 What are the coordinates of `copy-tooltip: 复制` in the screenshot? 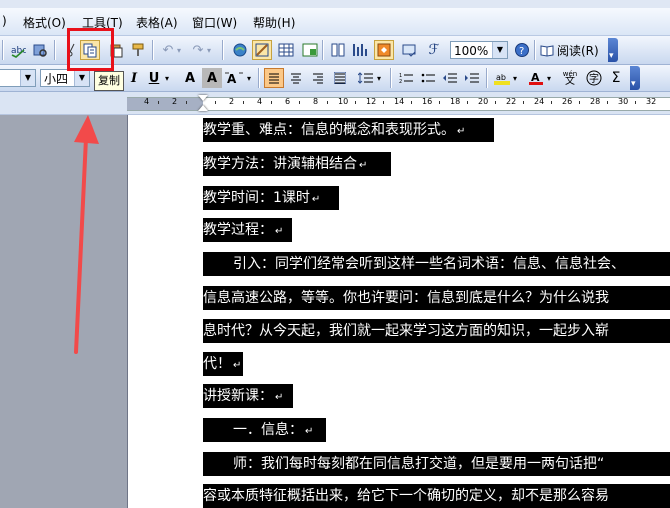 It's located at (109, 81).